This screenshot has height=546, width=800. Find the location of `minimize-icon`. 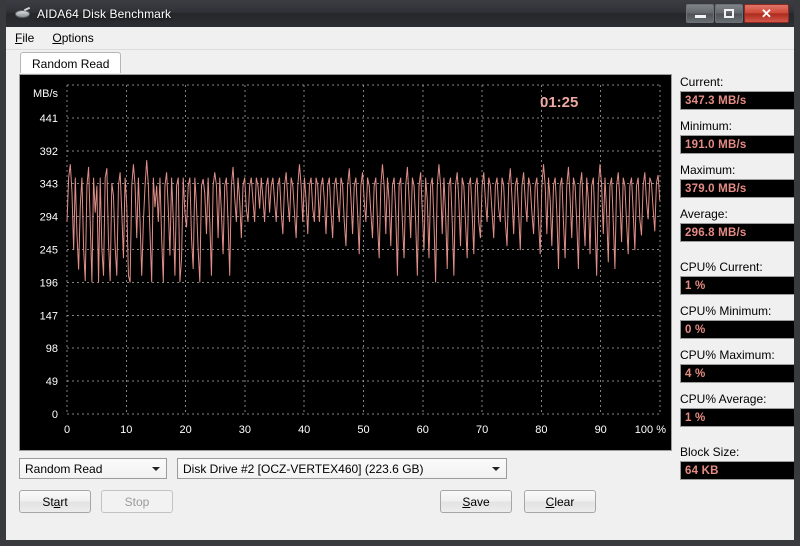

minimize-icon is located at coordinates (700, 16).